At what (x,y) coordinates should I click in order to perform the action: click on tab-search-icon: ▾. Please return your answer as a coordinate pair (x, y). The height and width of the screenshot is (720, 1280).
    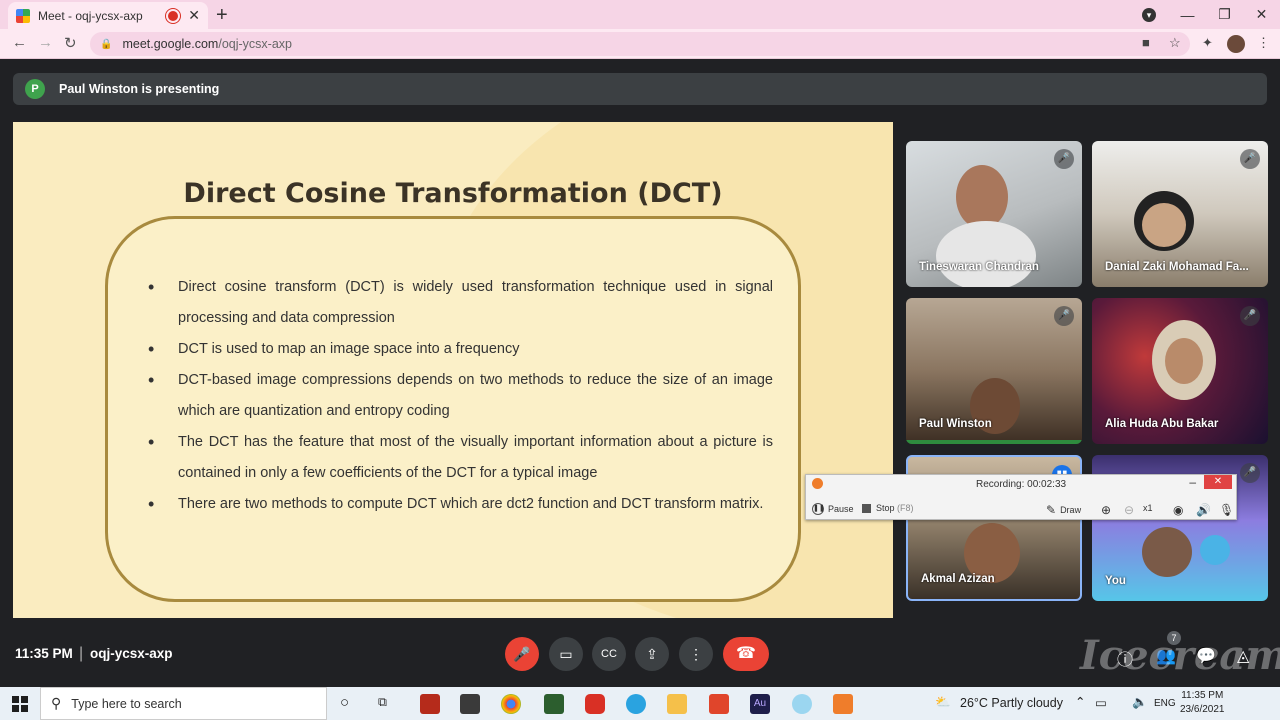
    Looking at the image, I should click on (1149, 15).